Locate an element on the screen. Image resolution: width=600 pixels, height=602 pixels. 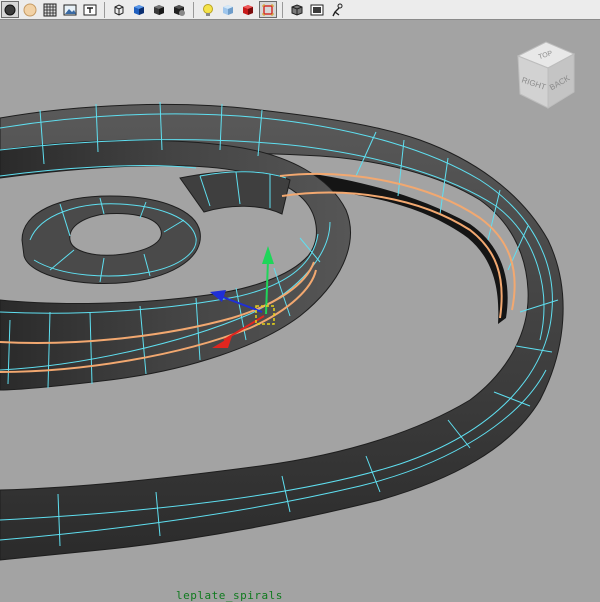
wireframe-grid-icon is located at coordinates (50, 9).